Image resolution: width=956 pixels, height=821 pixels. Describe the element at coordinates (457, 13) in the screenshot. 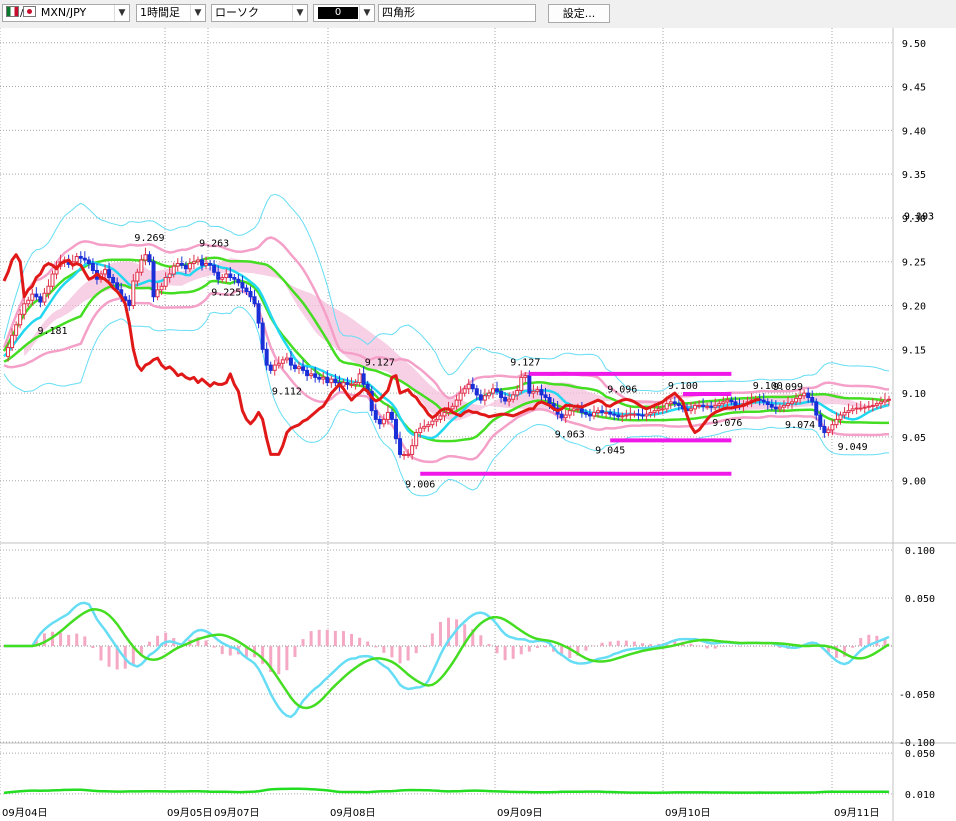

I see `drawing-tool-field: 四角形` at that location.